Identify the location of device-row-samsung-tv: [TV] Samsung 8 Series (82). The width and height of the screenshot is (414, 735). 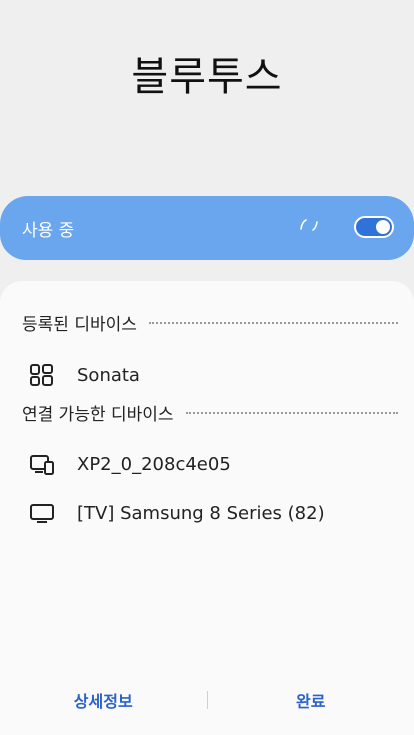
(207, 513).